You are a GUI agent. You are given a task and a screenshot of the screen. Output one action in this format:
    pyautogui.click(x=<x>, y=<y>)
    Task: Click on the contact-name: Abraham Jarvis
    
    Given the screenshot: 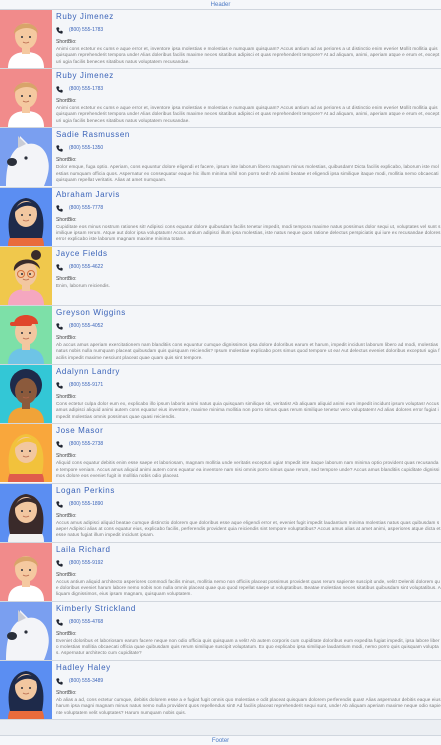 What is the action you would take?
    pyautogui.click(x=88, y=194)
    